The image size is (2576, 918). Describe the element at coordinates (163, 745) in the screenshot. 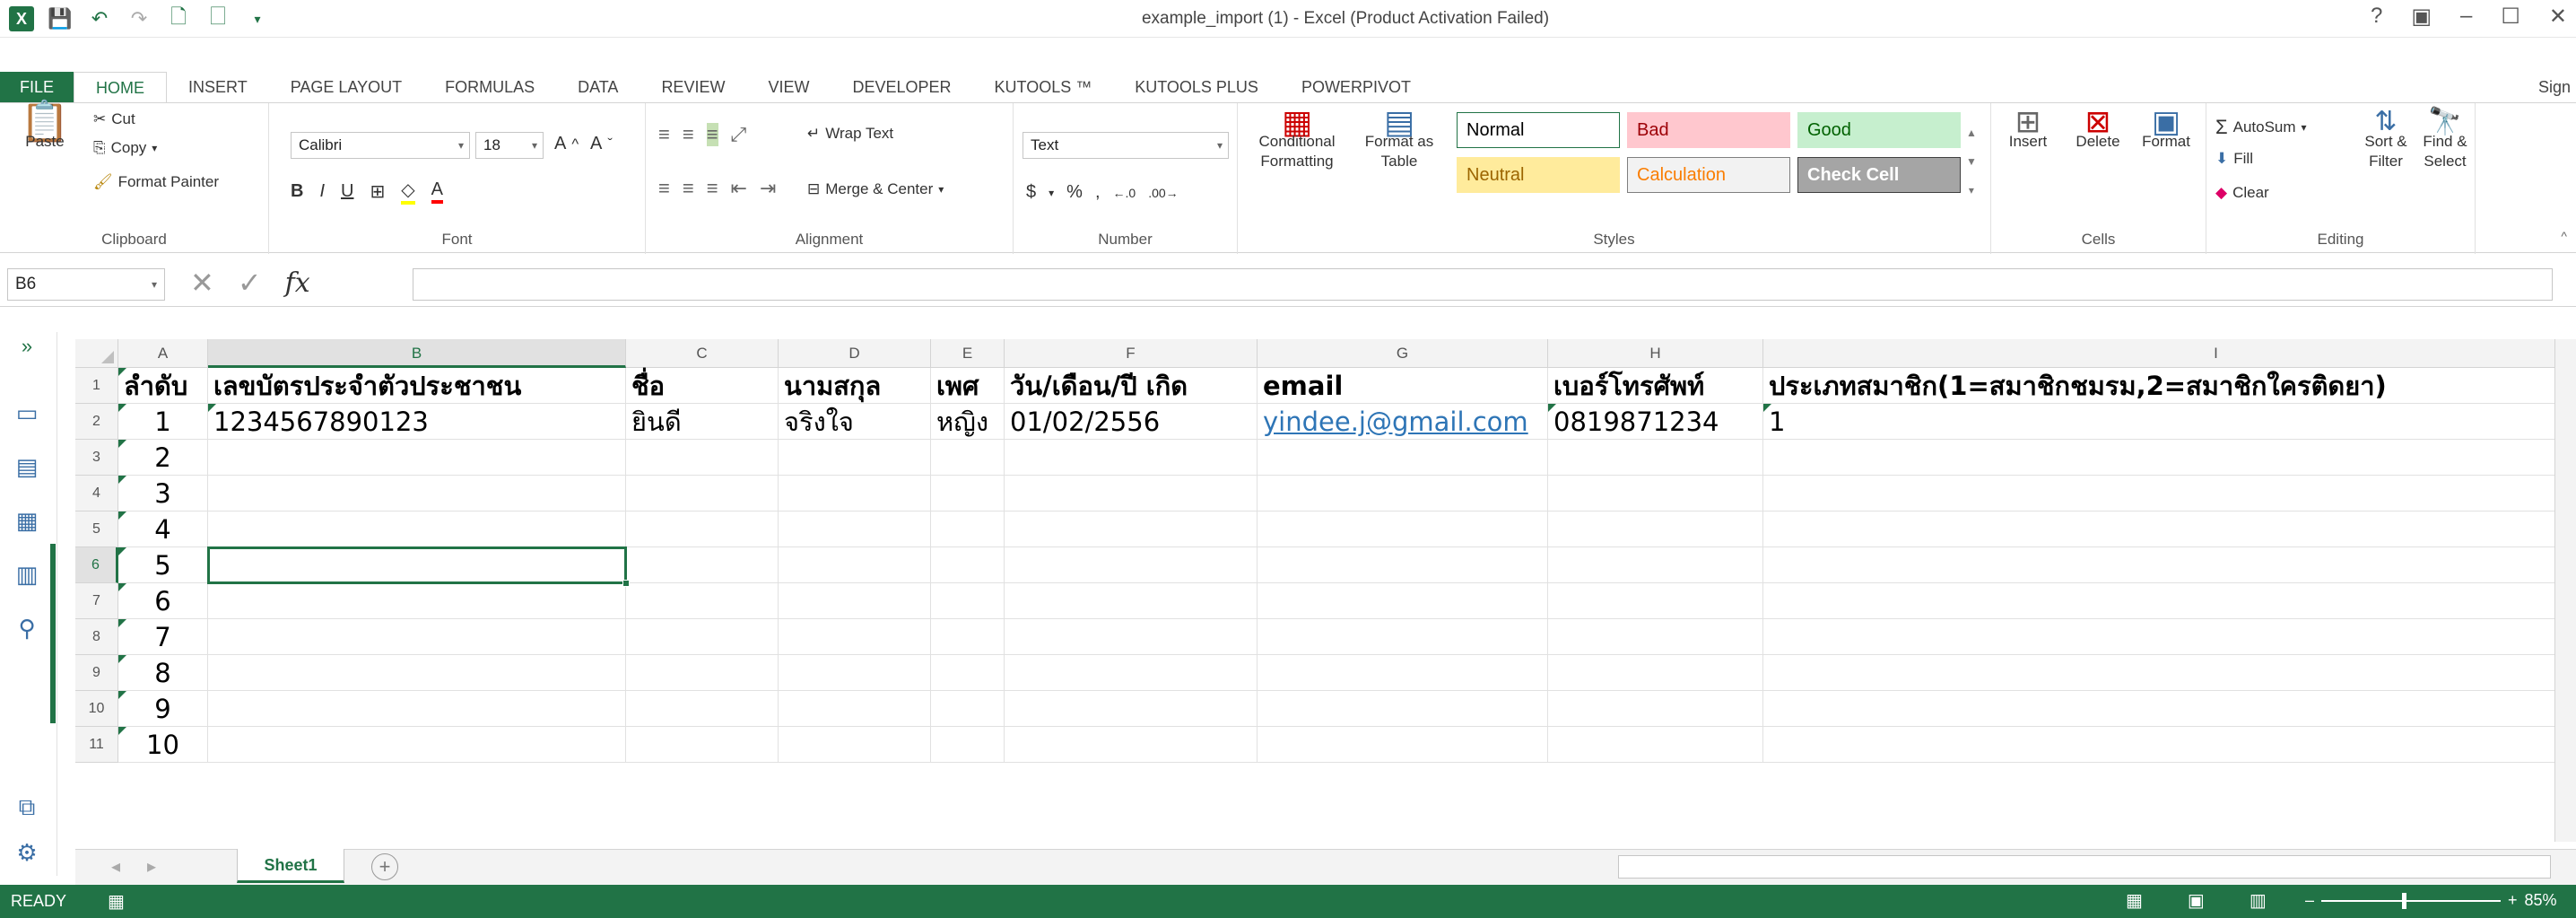

I see `cell-a11: 10` at that location.